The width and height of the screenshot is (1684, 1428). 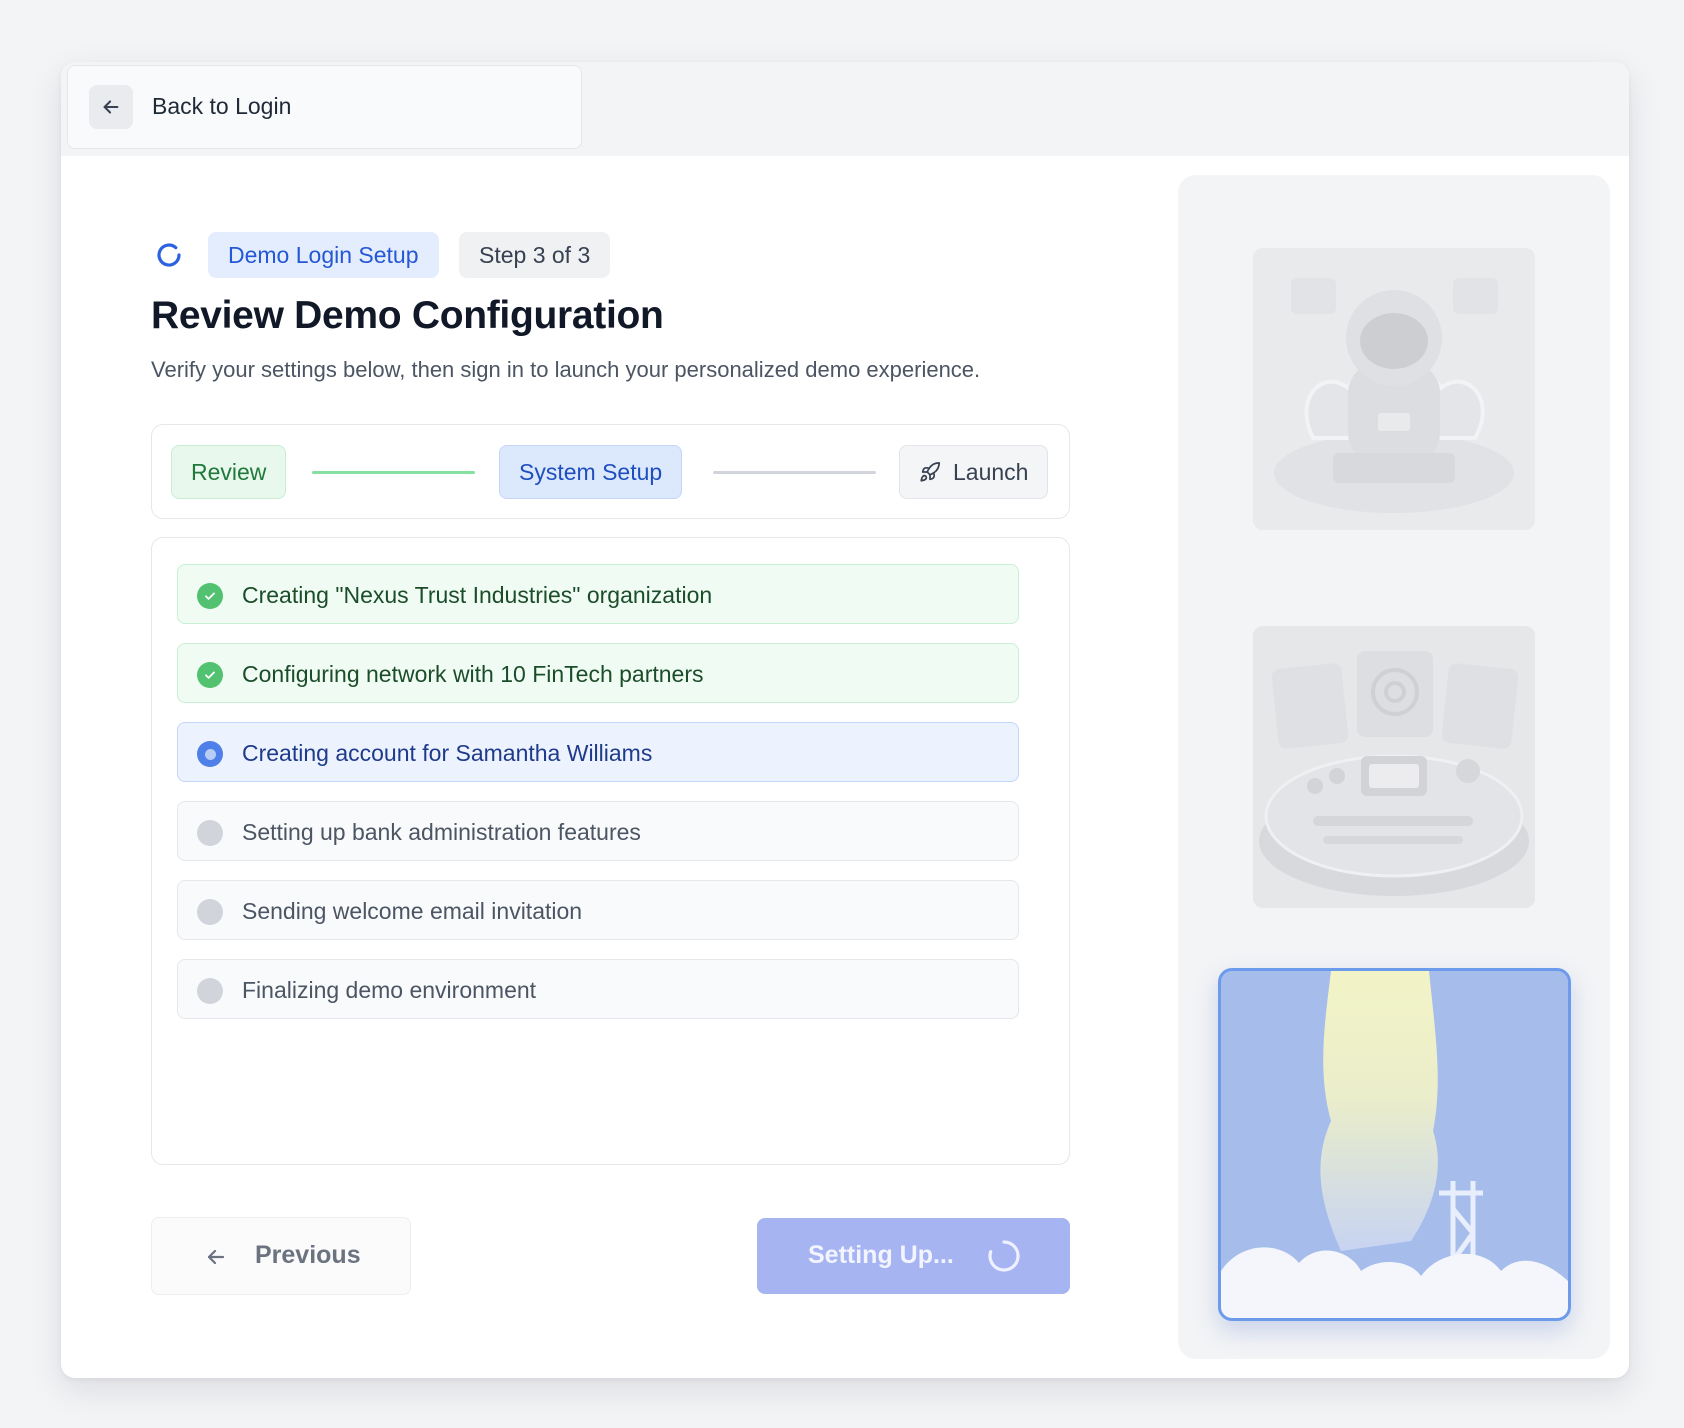 I want to click on refresh-icon, so click(x=169, y=255).